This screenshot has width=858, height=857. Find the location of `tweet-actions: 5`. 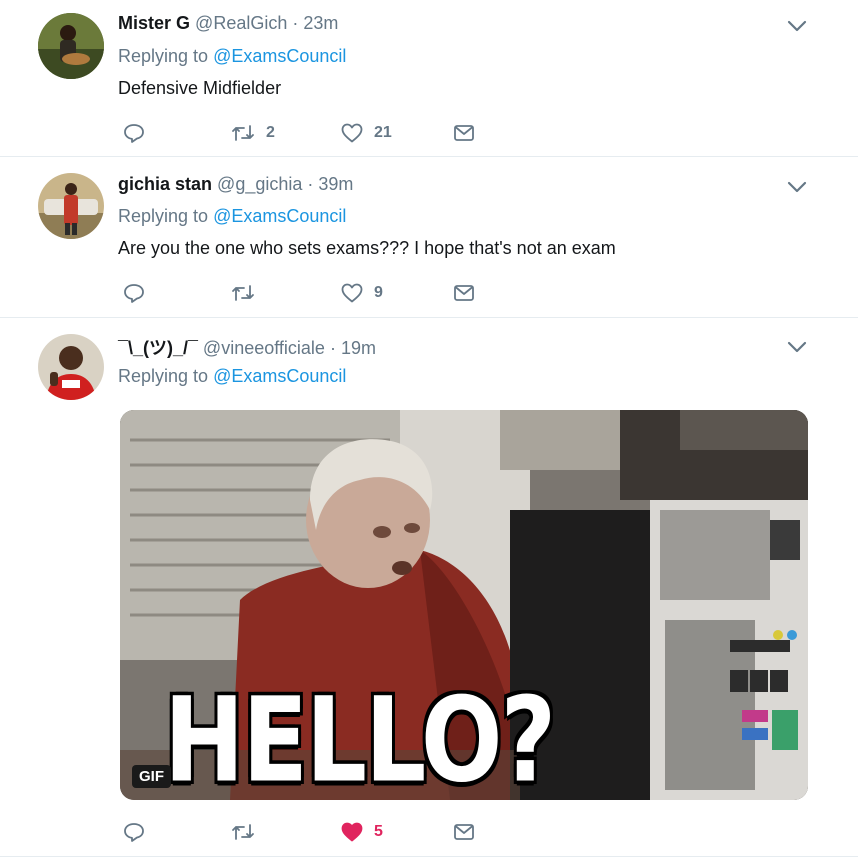

tweet-actions: 5 is located at coordinates (318, 832).